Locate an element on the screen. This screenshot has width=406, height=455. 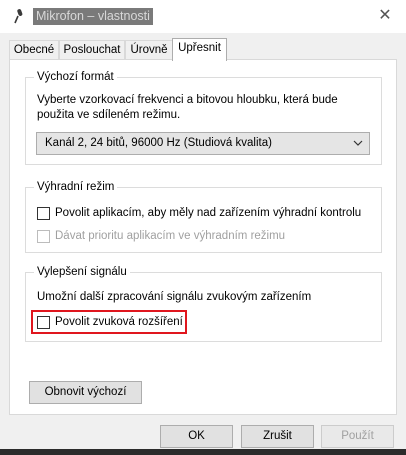
highlight-box is located at coordinates (109, 322).